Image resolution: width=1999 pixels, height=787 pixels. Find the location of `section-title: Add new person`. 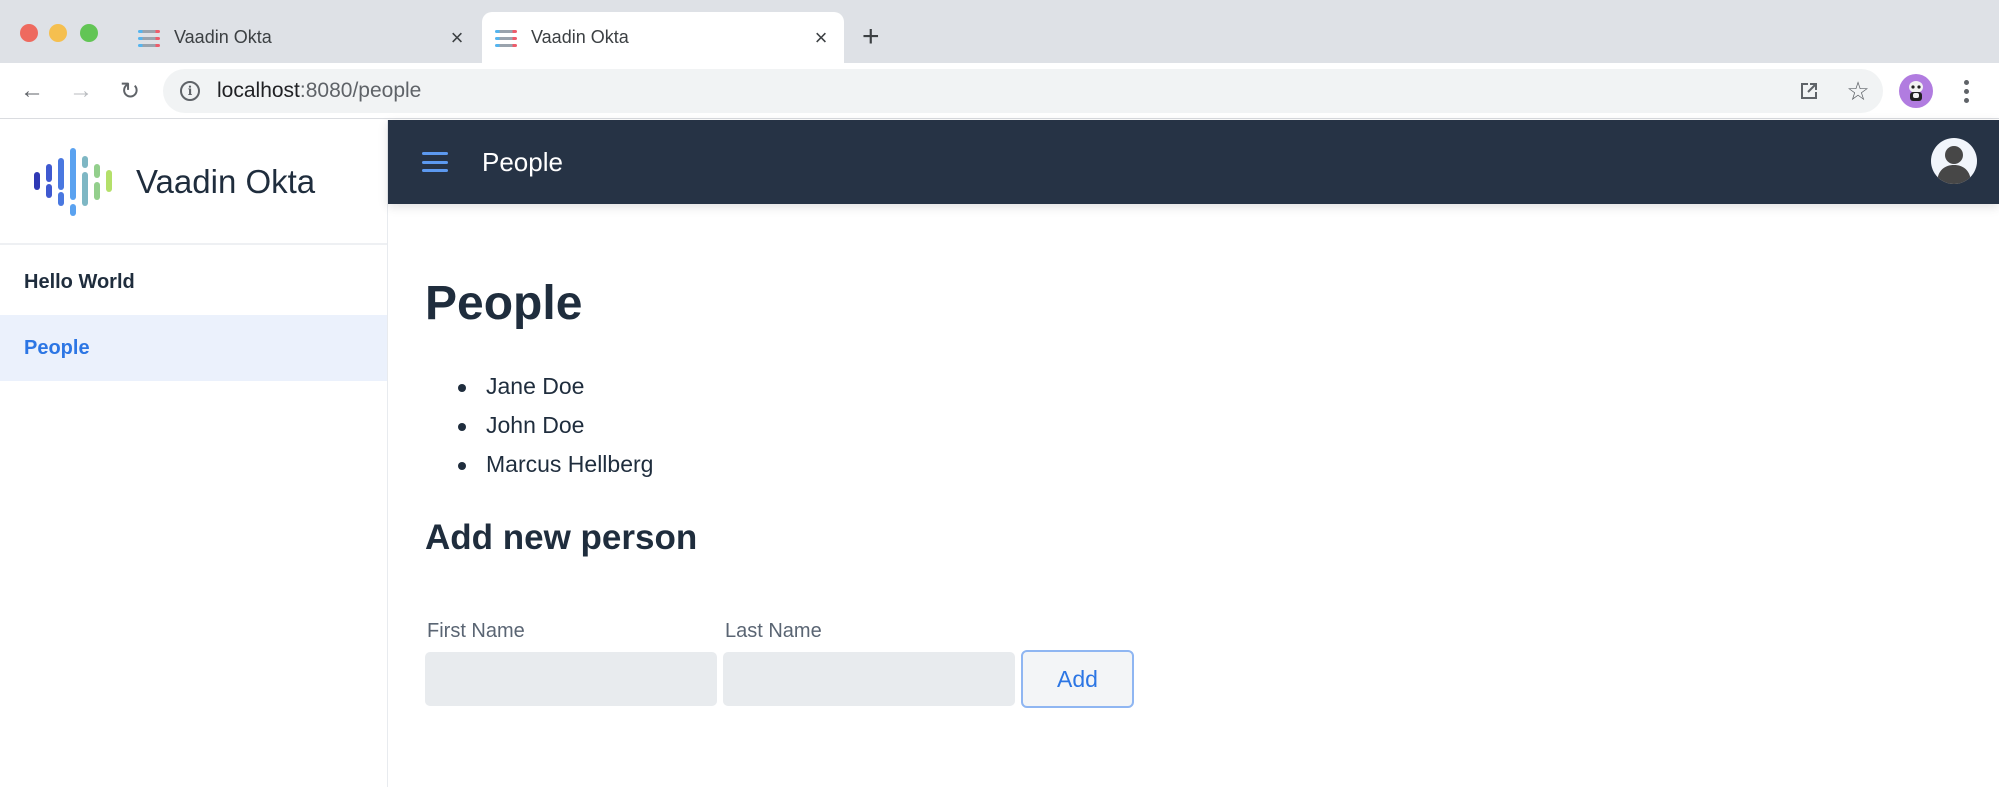

section-title: Add new person is located at coordinates (561, 537).